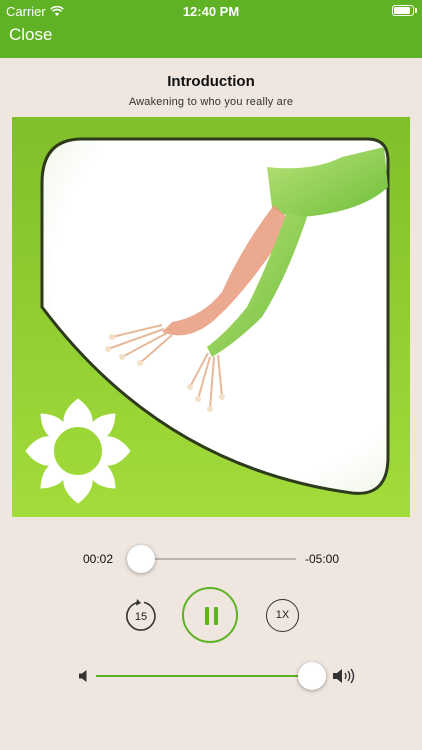  I want to click on status-bar: Carrier 12:40 PM, so click(211, 11).